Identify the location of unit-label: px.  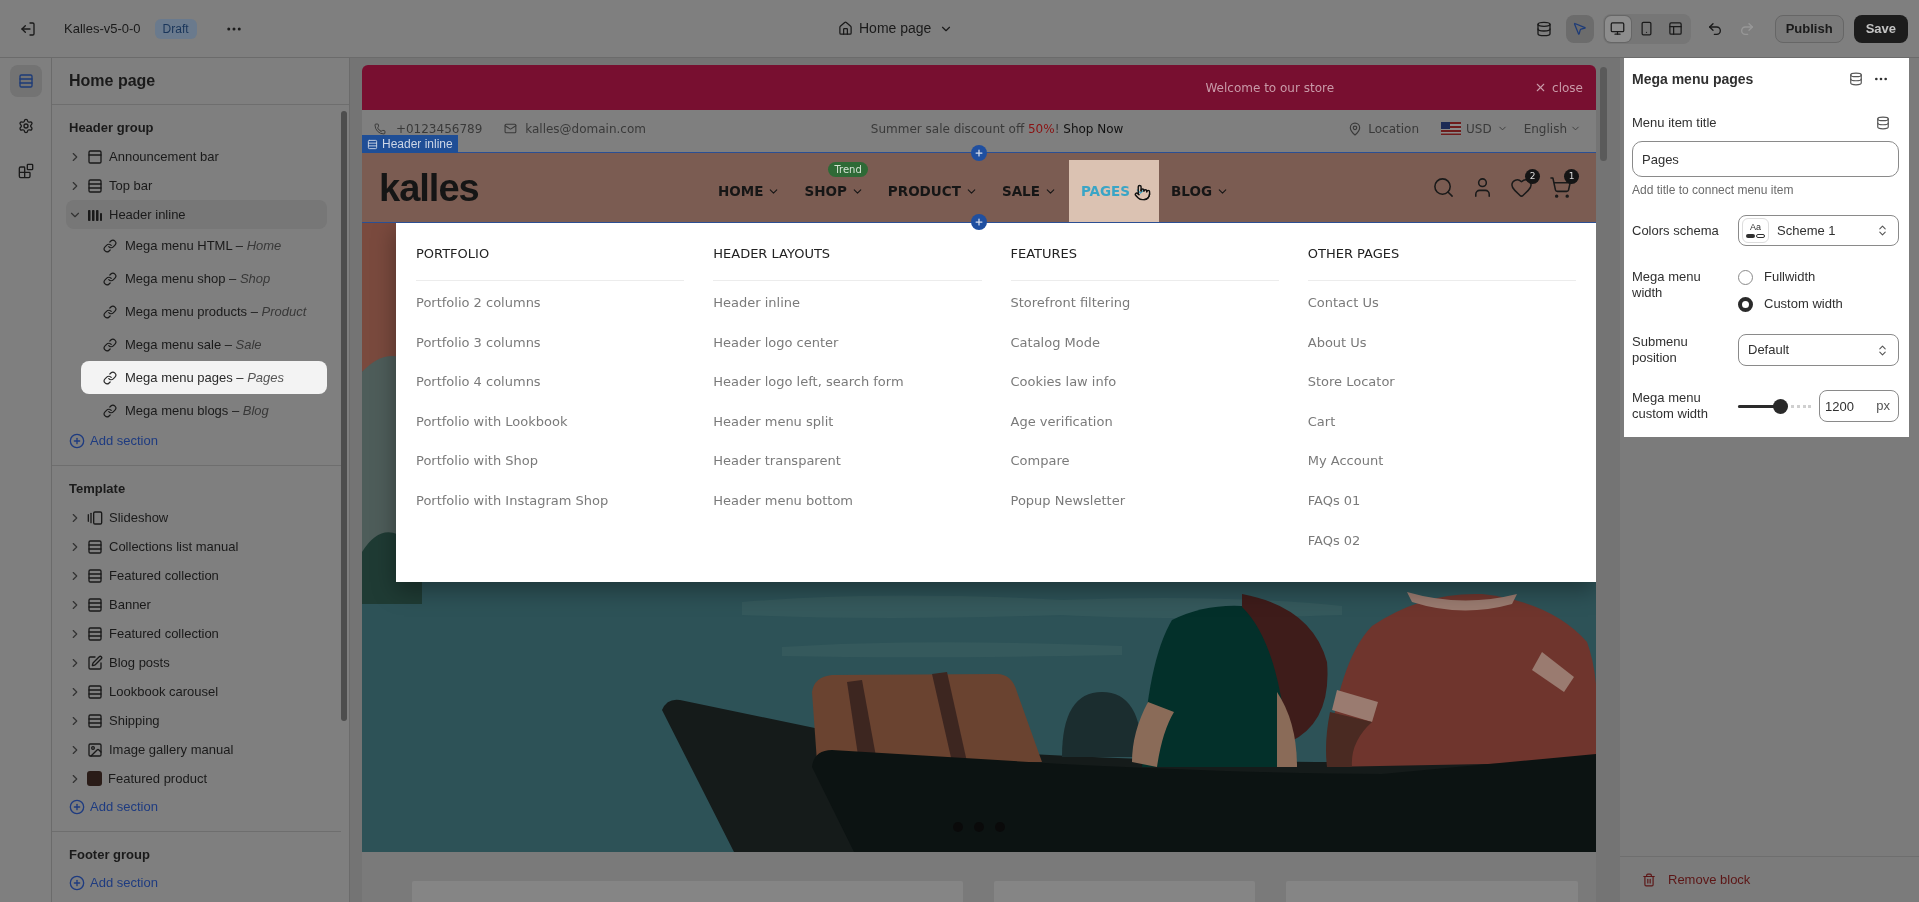
(1883, 406).